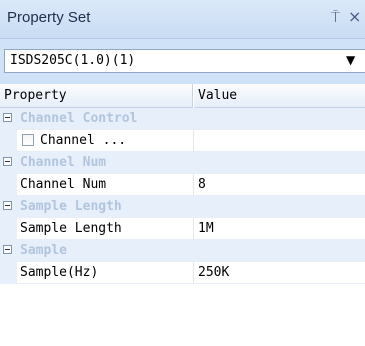 This screenshot has height=346, width=365. Describe the element at coordinates (213, 272) in the screenshot. I see `property-value: 250K` at that location.